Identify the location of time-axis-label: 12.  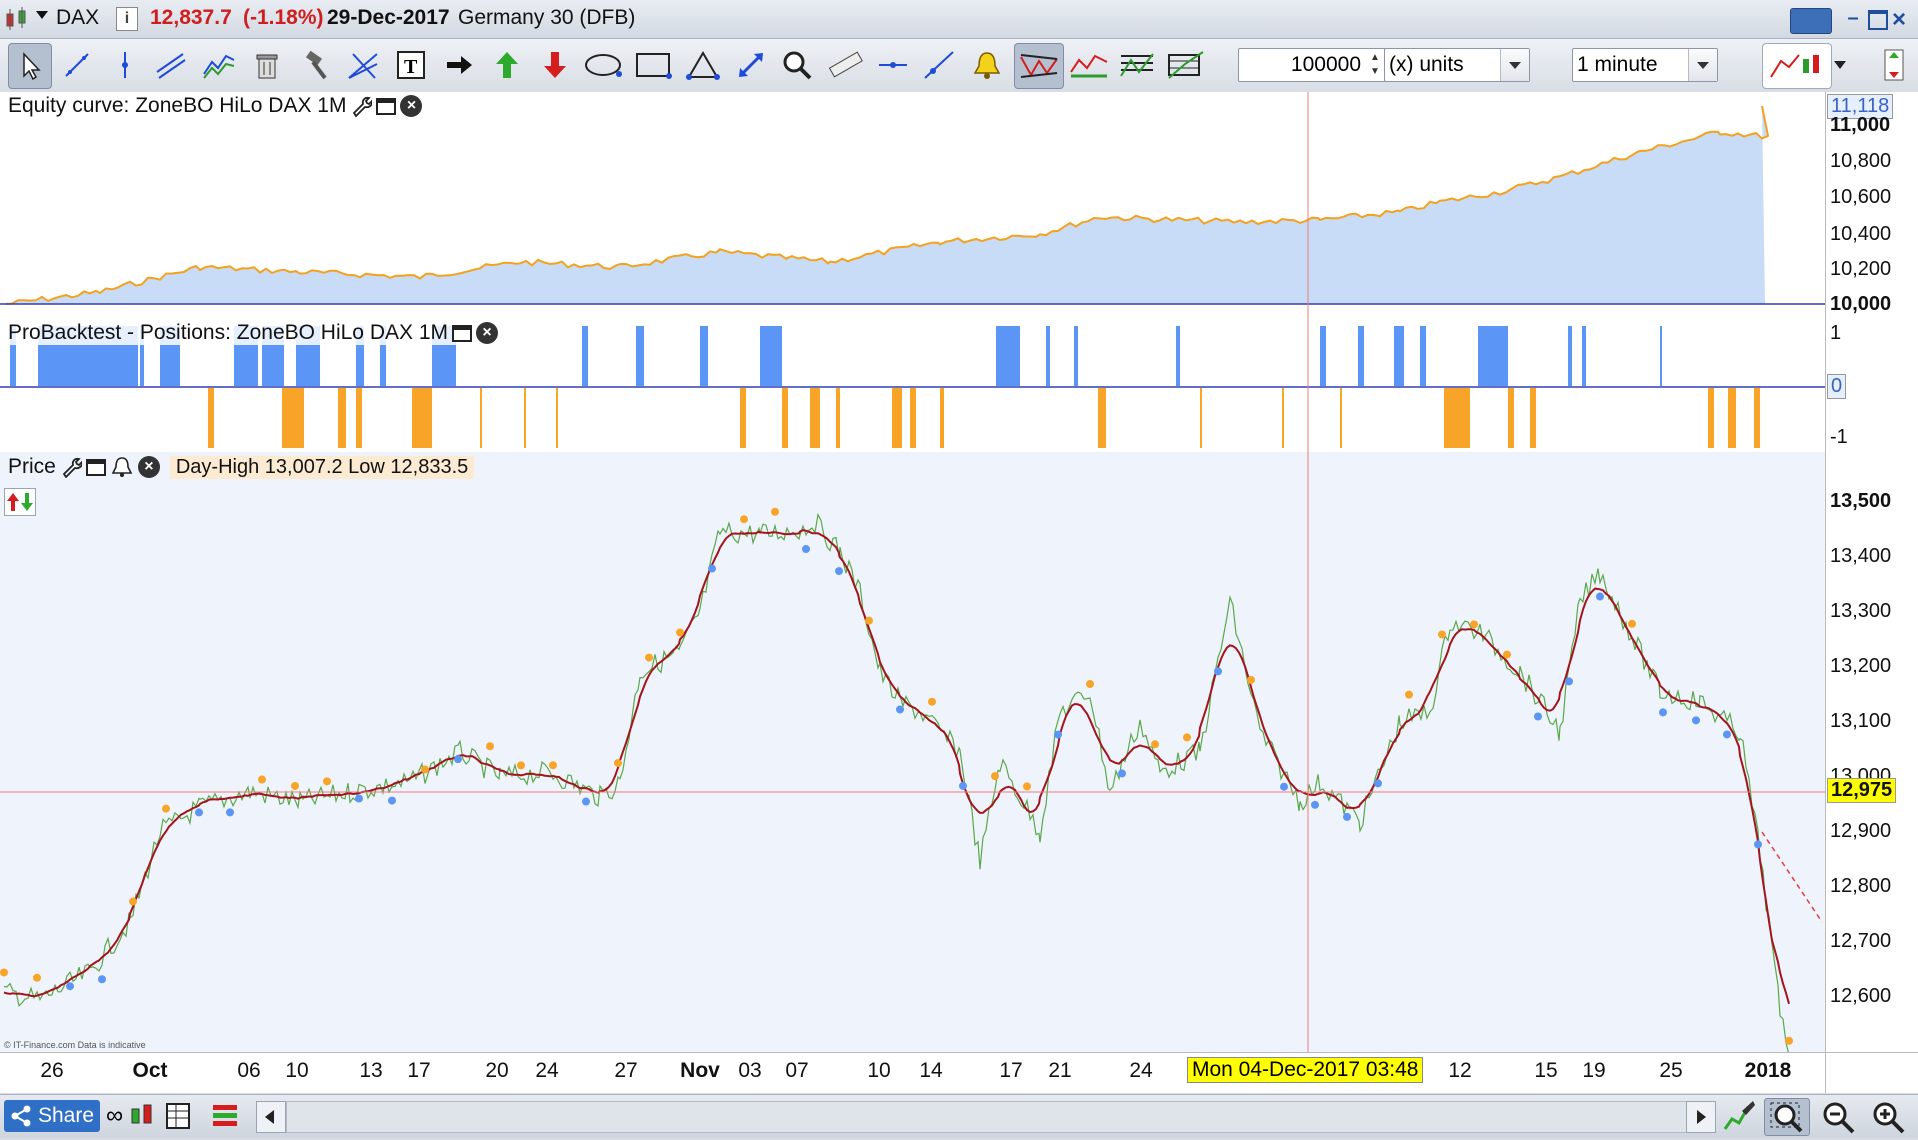
(1460, 1070).